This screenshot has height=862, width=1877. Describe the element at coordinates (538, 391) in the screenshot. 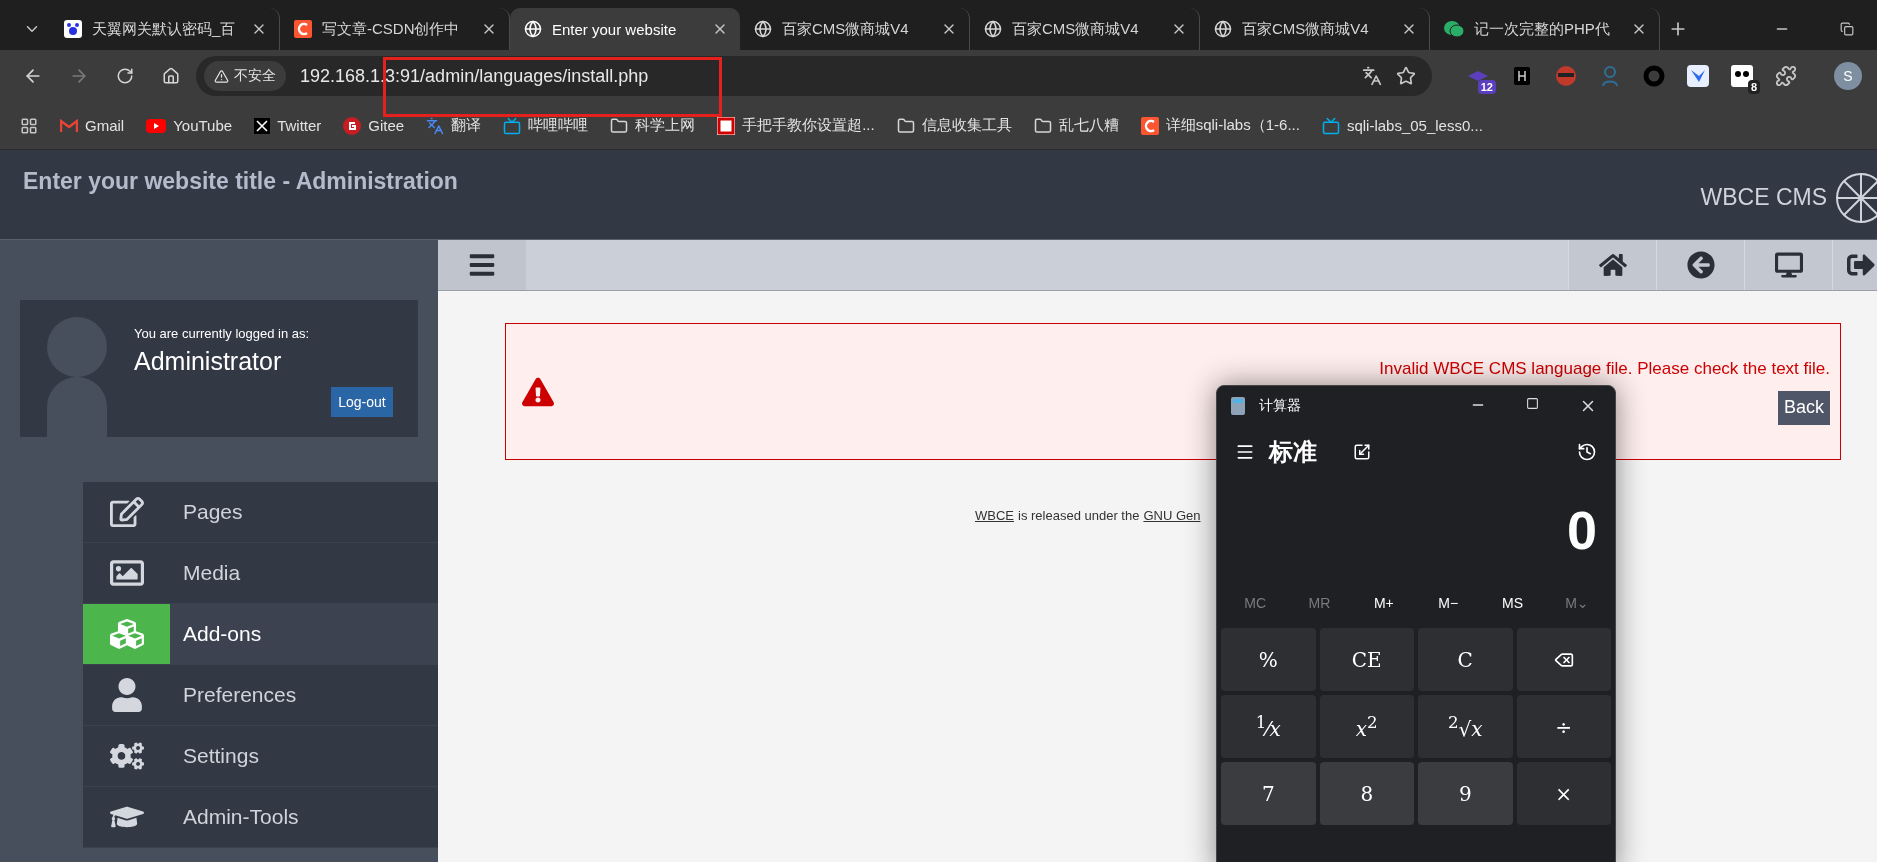

I see `warning-icon` at that location.